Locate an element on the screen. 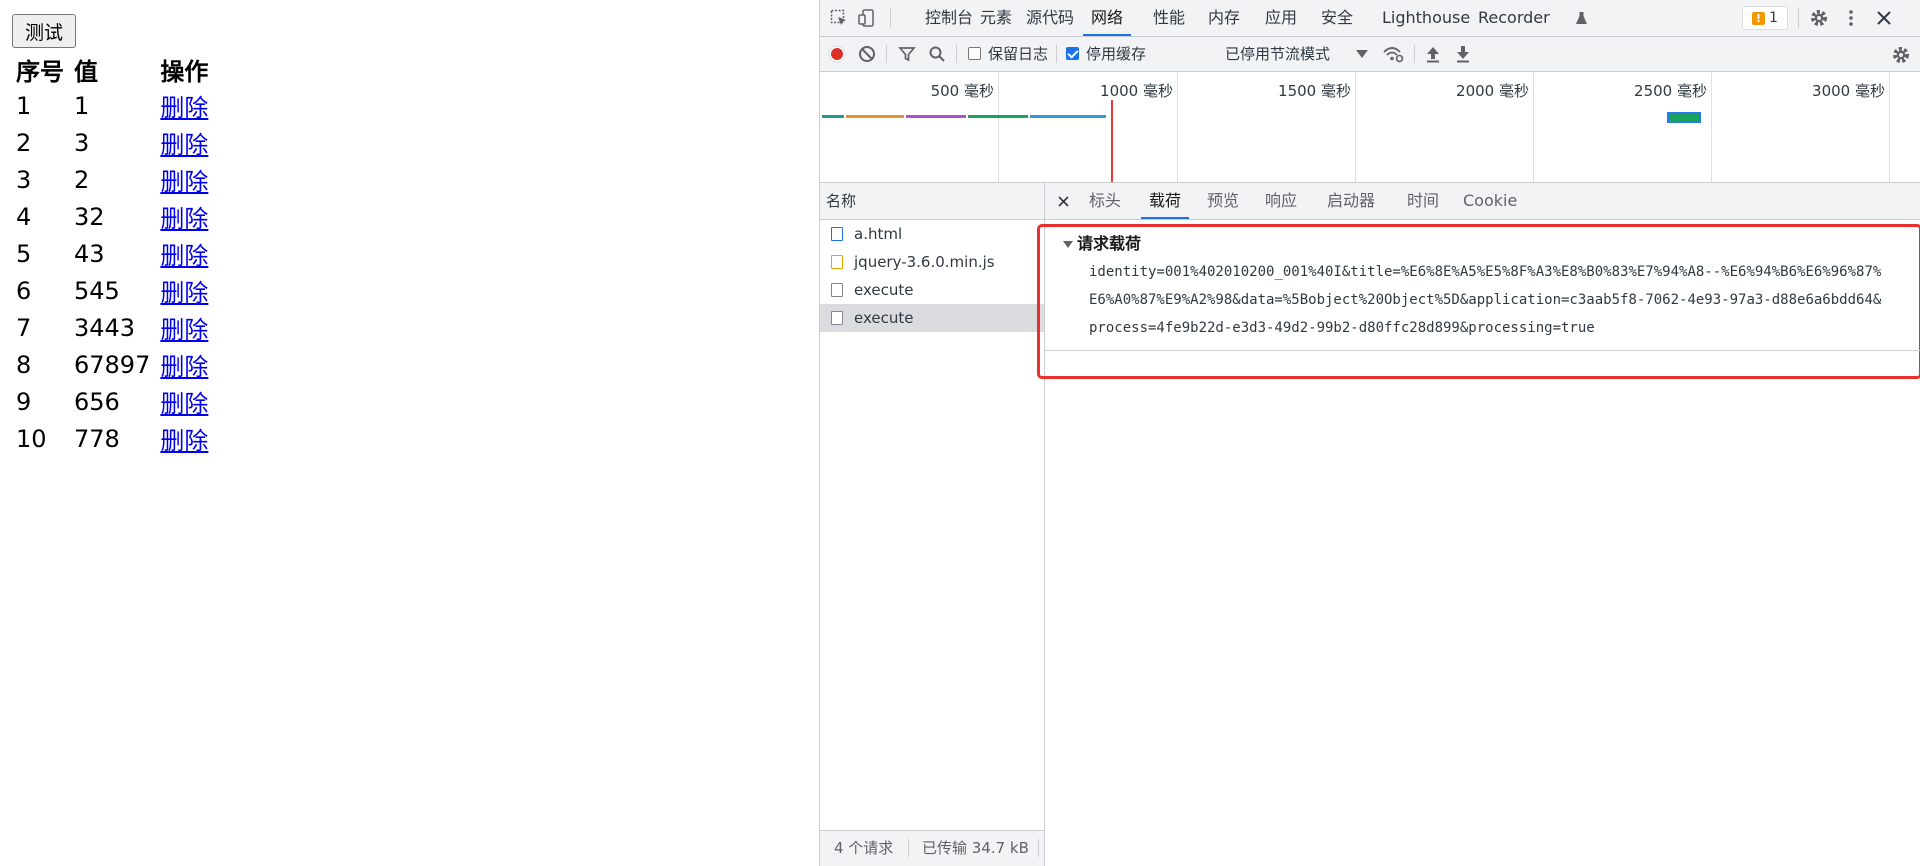 The image size is (1920, 866). network-settings-gear-icon is located at coordinates (1901, 55).